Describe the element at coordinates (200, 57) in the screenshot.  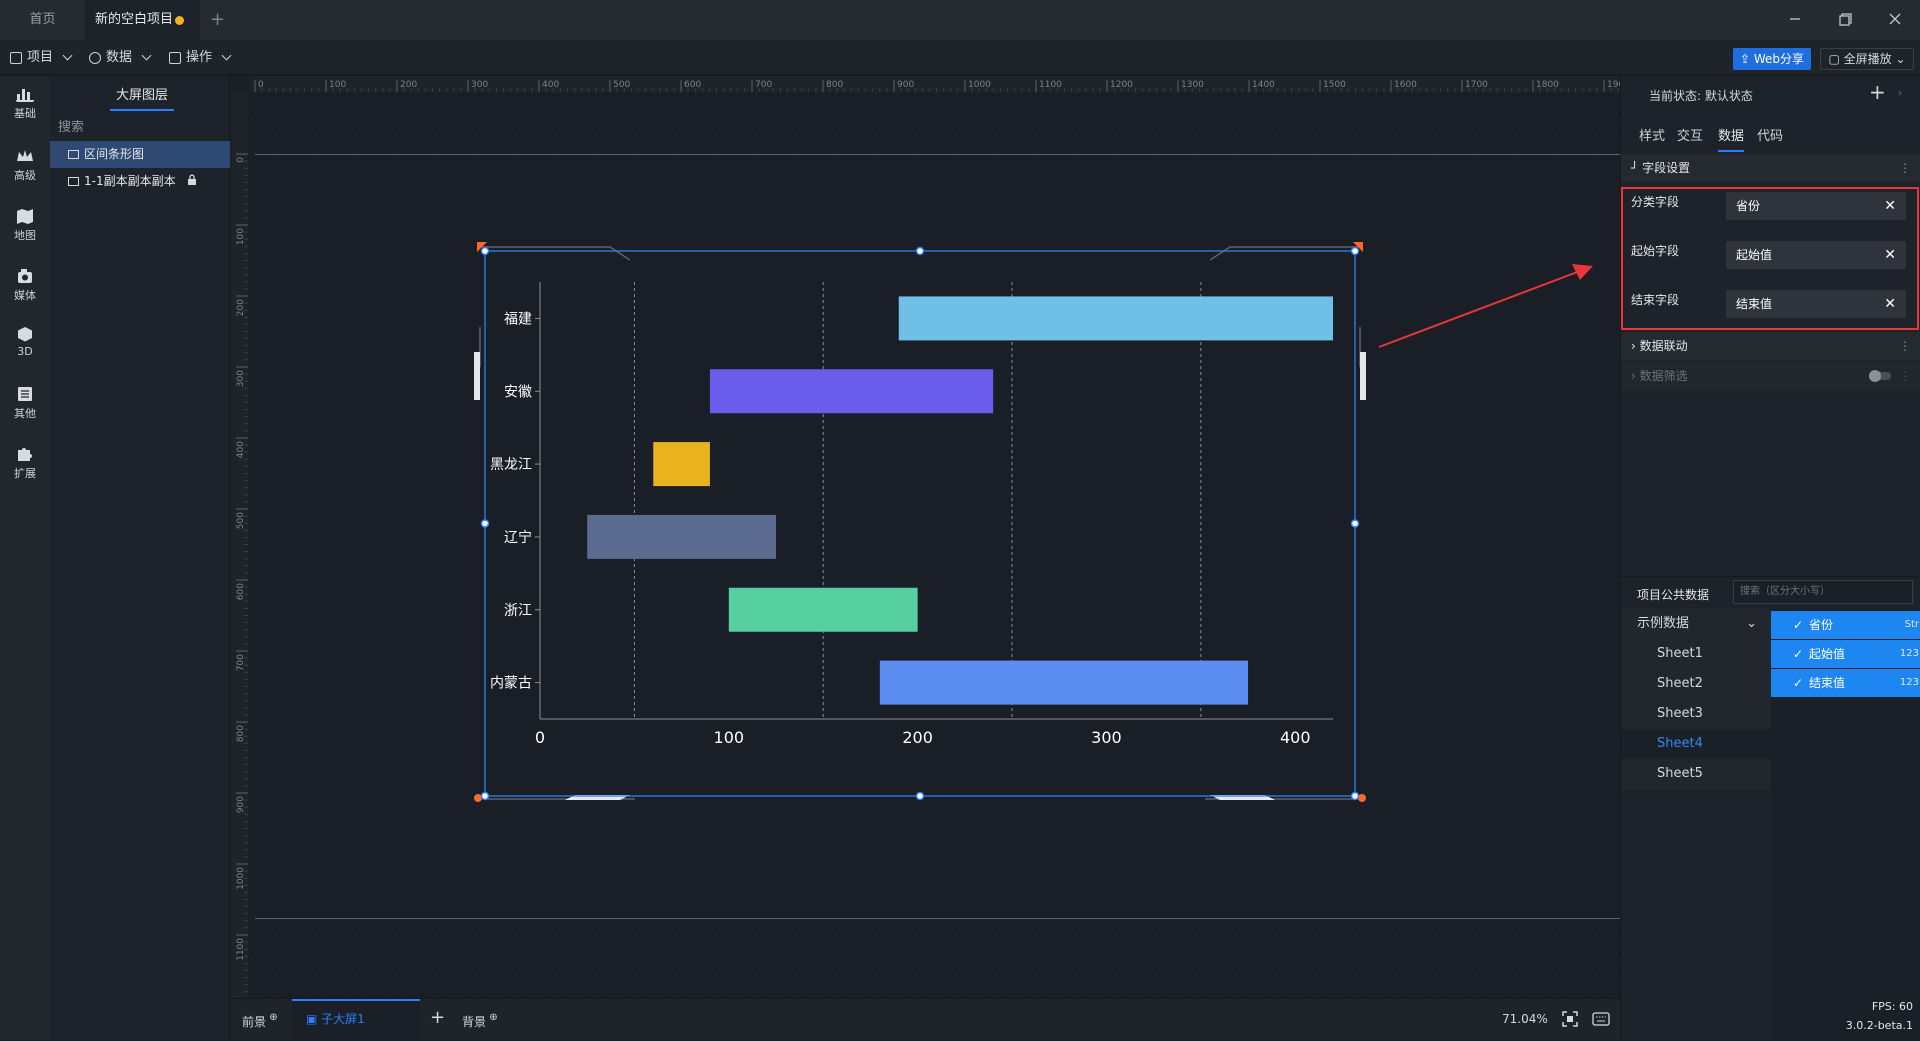
I see `menu-operation: 操作` at that location.